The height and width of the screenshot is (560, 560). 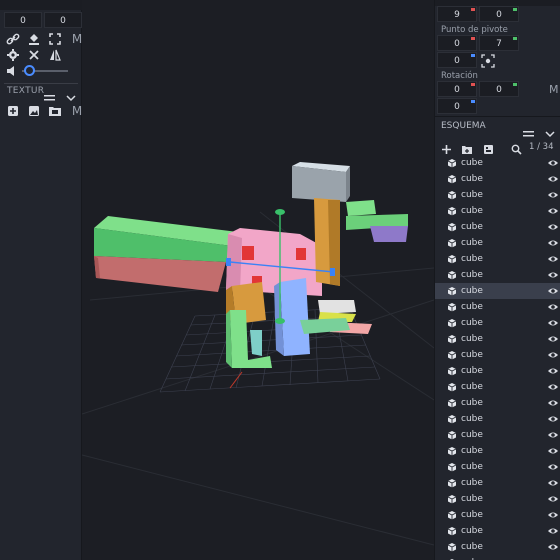 What do you see at coordinates (13, 111) in the screenshot?
I see `add-texture-icon` at bounding box center [13, 111].